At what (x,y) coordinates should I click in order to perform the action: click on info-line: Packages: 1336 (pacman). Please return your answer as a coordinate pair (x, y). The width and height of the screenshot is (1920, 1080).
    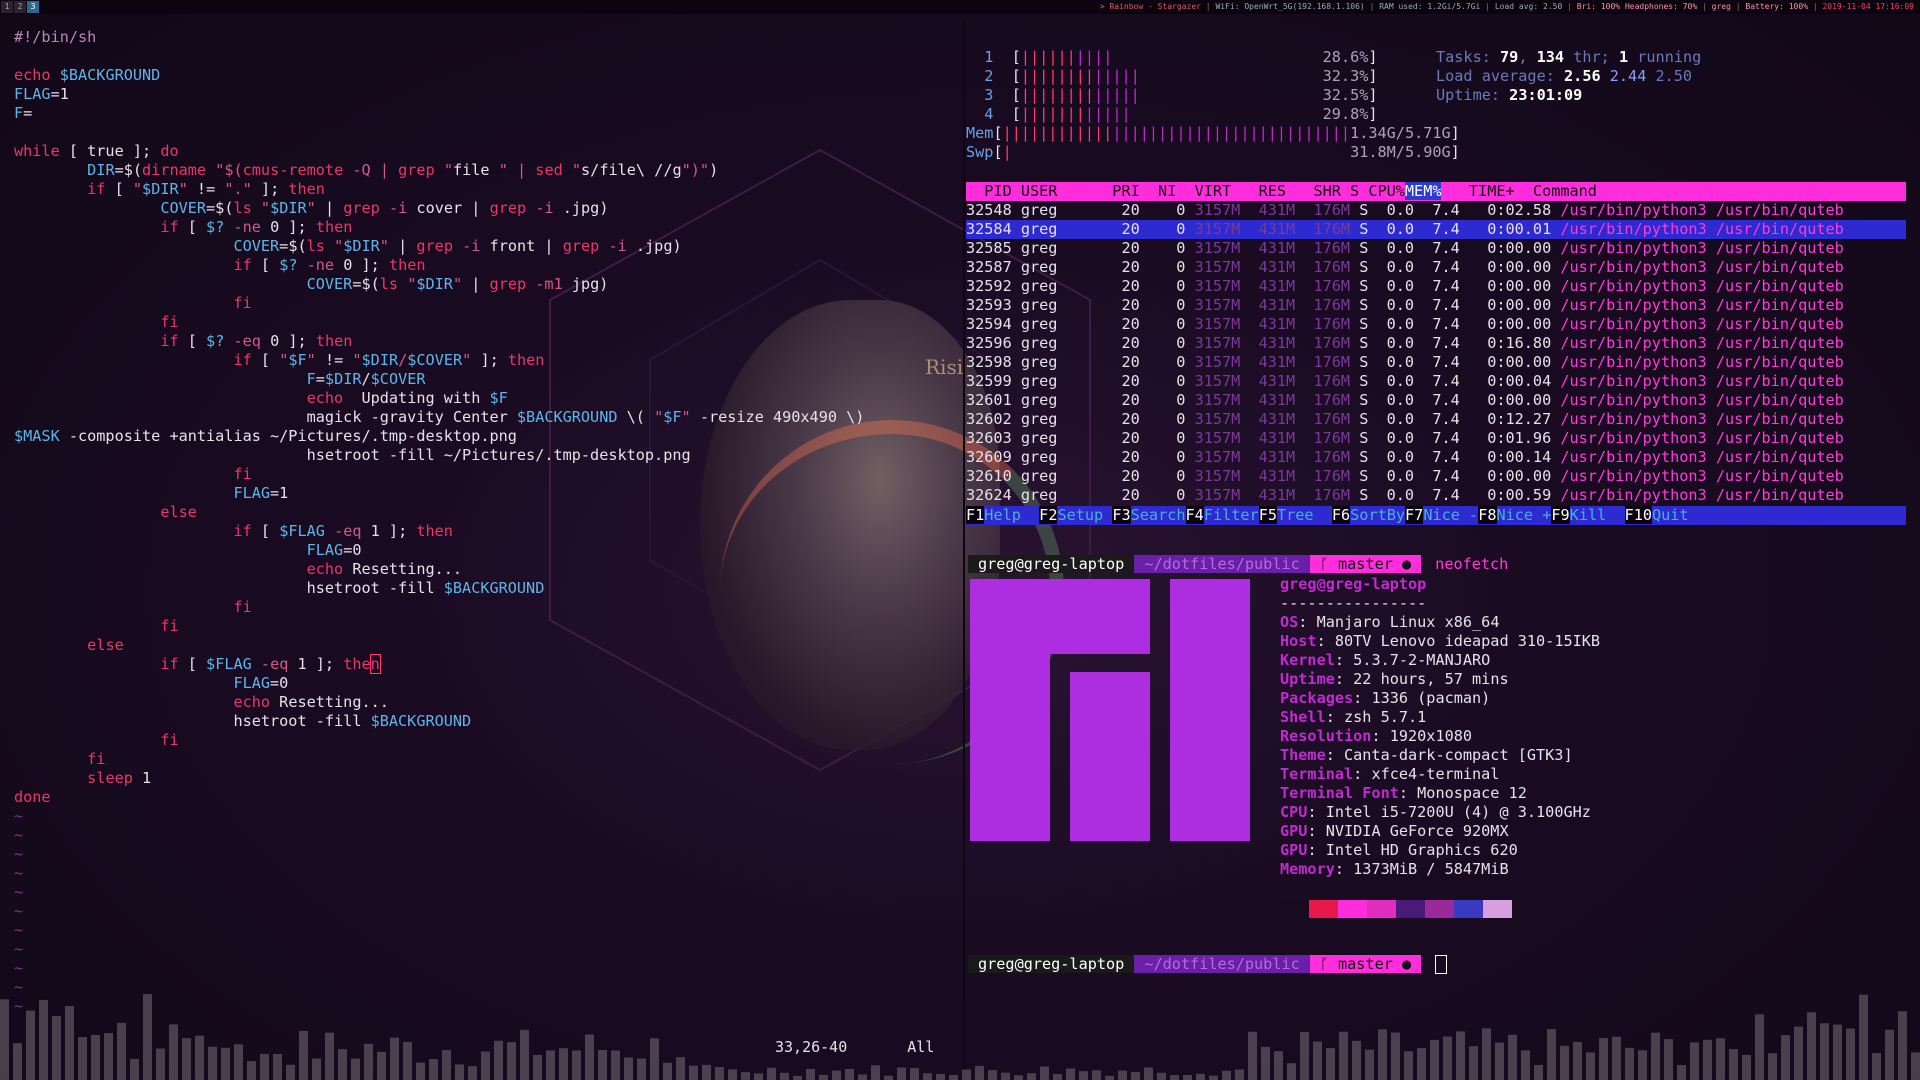
    Looking at the image, I should click on (1385, 698).